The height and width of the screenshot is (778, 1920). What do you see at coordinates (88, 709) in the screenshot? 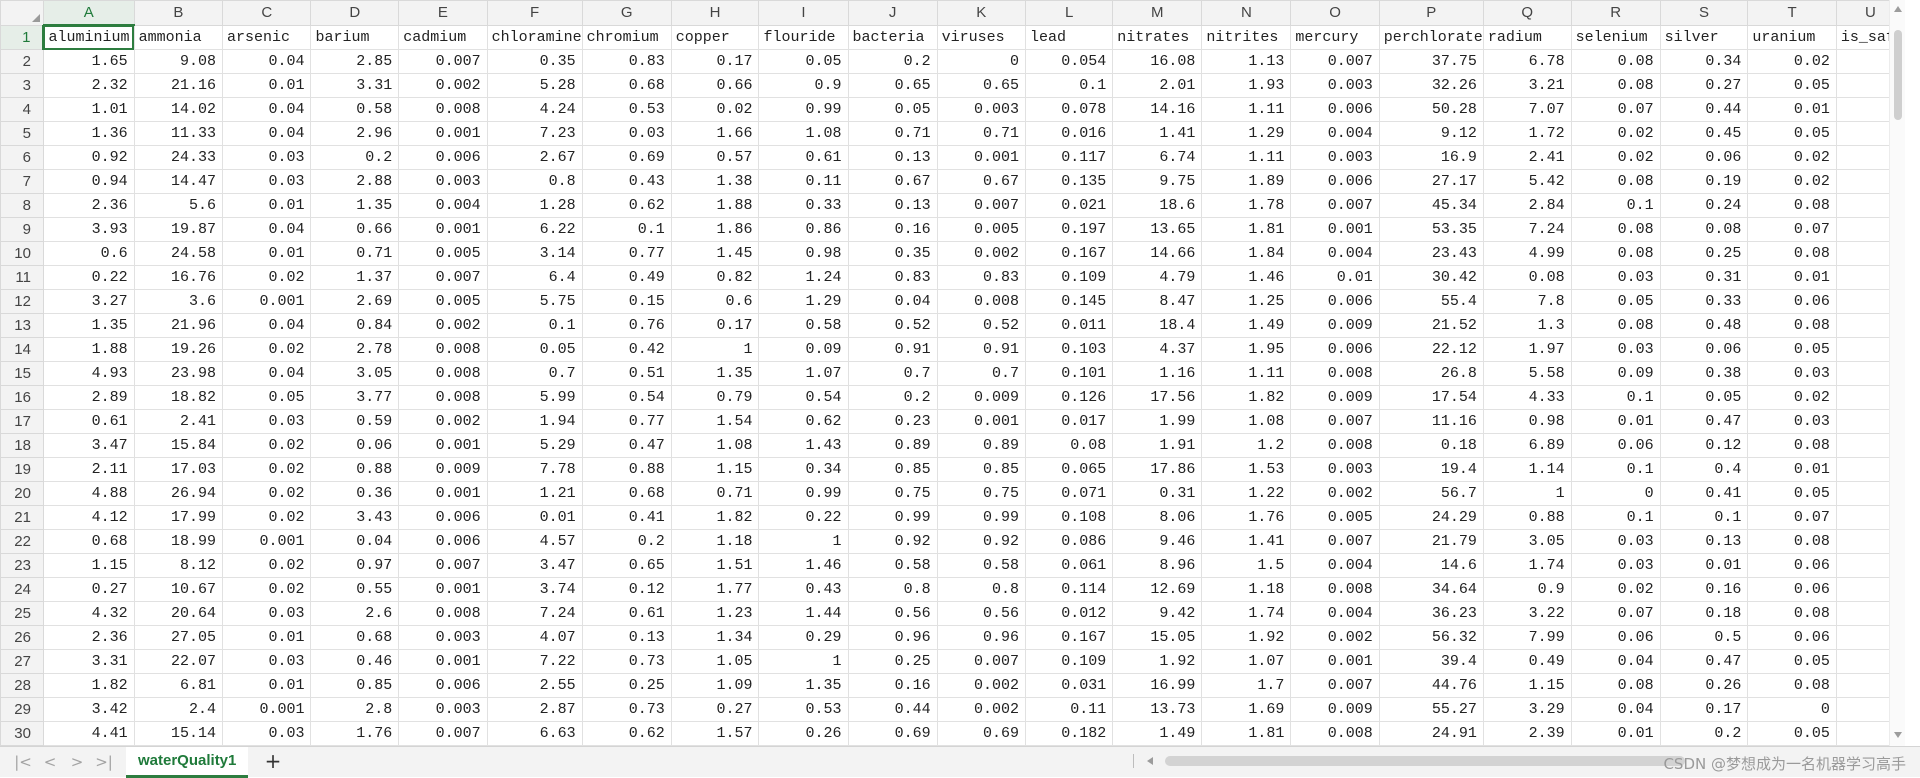
I see `cell: 3.42` at bounding box center [88, 709].